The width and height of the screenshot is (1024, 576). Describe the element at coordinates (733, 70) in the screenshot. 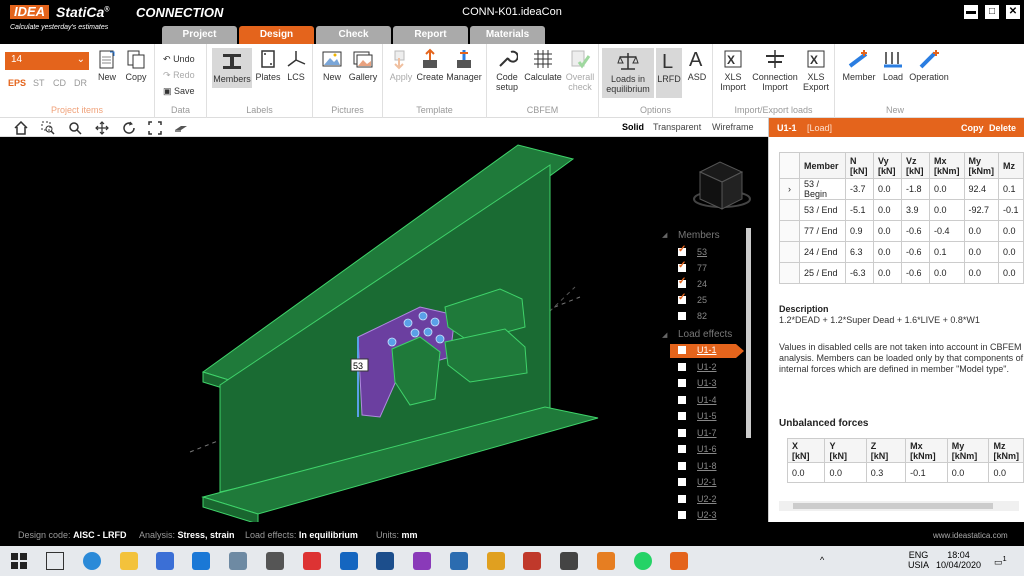

I see `xls-import-button: X XLS Import` at that location.